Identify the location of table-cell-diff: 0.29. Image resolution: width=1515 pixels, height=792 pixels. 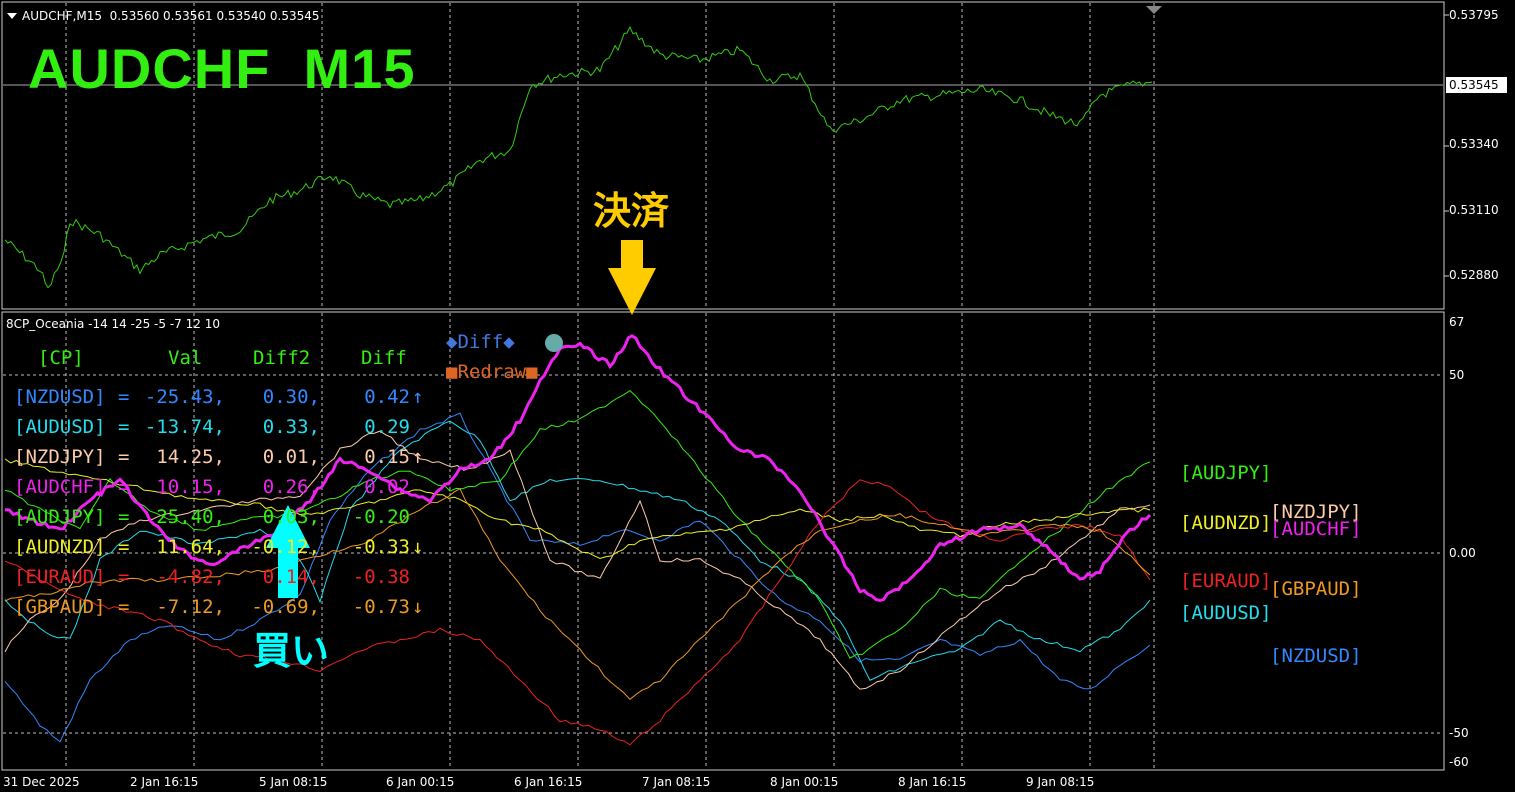
(387, 427).